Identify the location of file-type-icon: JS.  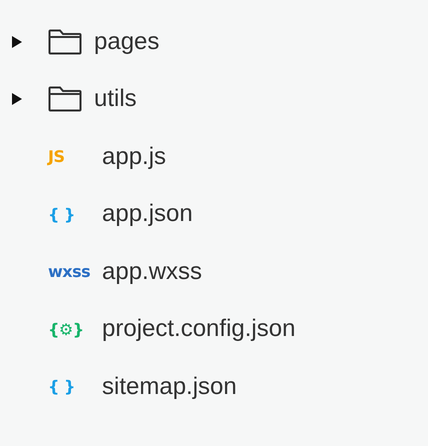
(70, 156).